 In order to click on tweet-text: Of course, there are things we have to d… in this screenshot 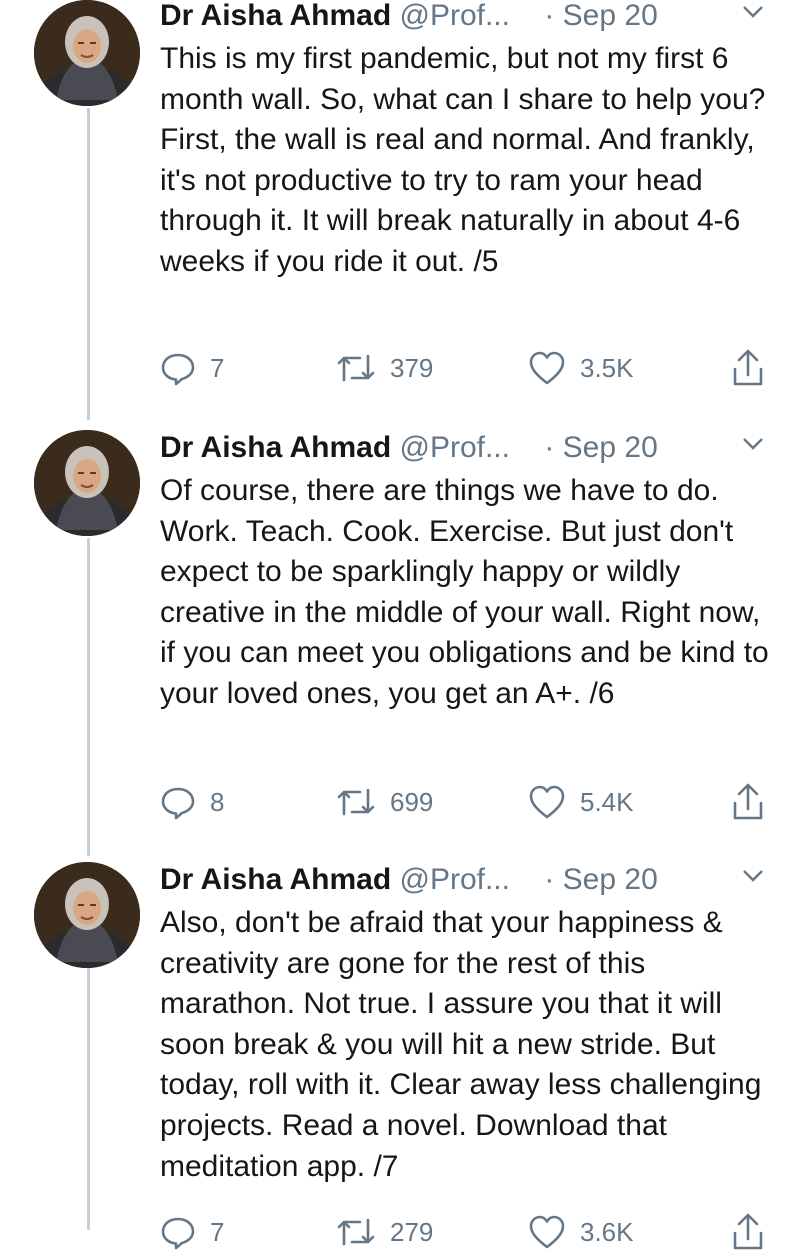, I will do `click(464, 592)`.